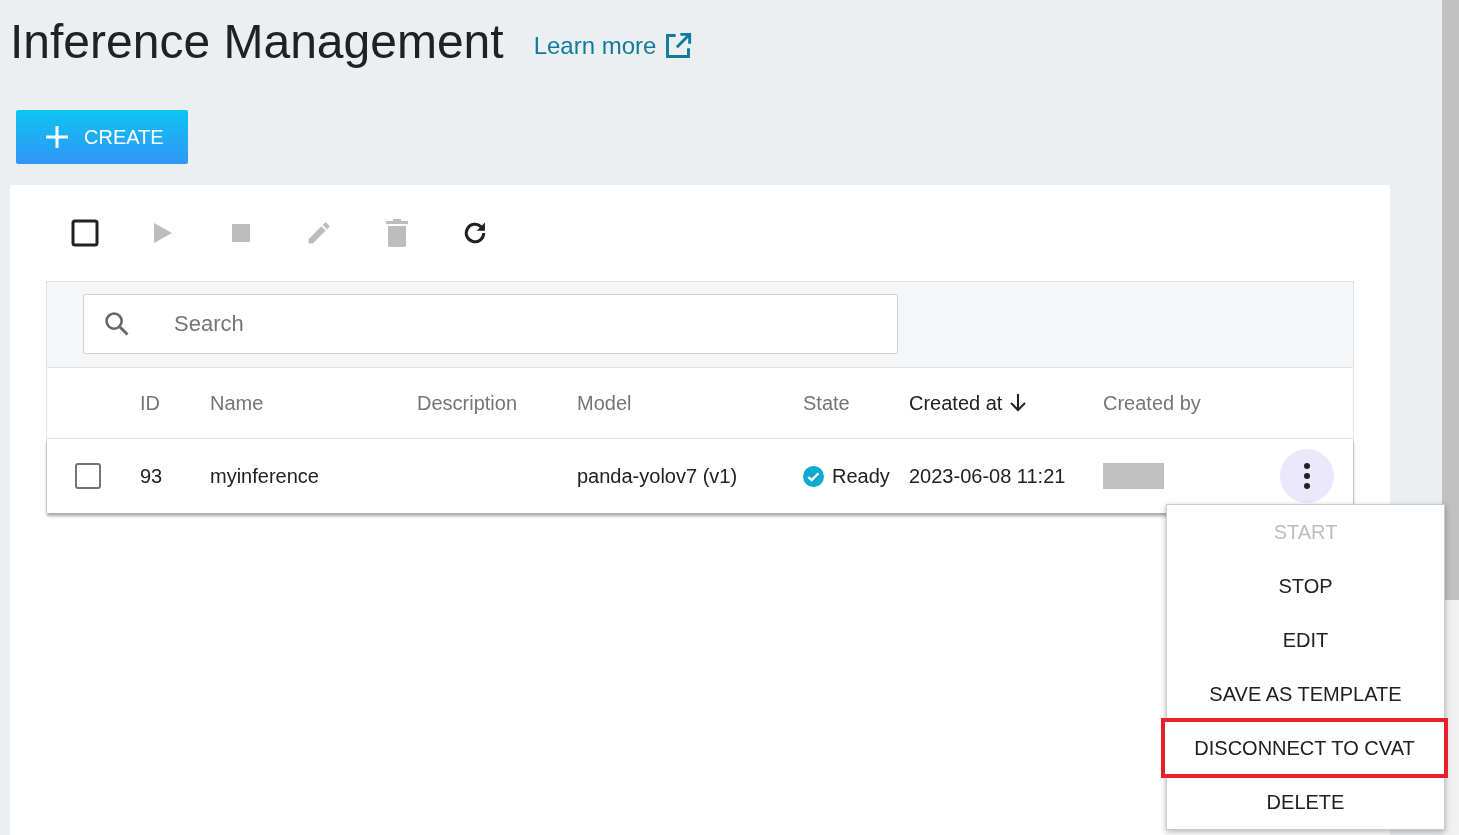 The width and height of the screenshot is (1459, 835). Describe the element at coordinates (861, 476) in the screenshot. I see `status-text: Ready` at that location.